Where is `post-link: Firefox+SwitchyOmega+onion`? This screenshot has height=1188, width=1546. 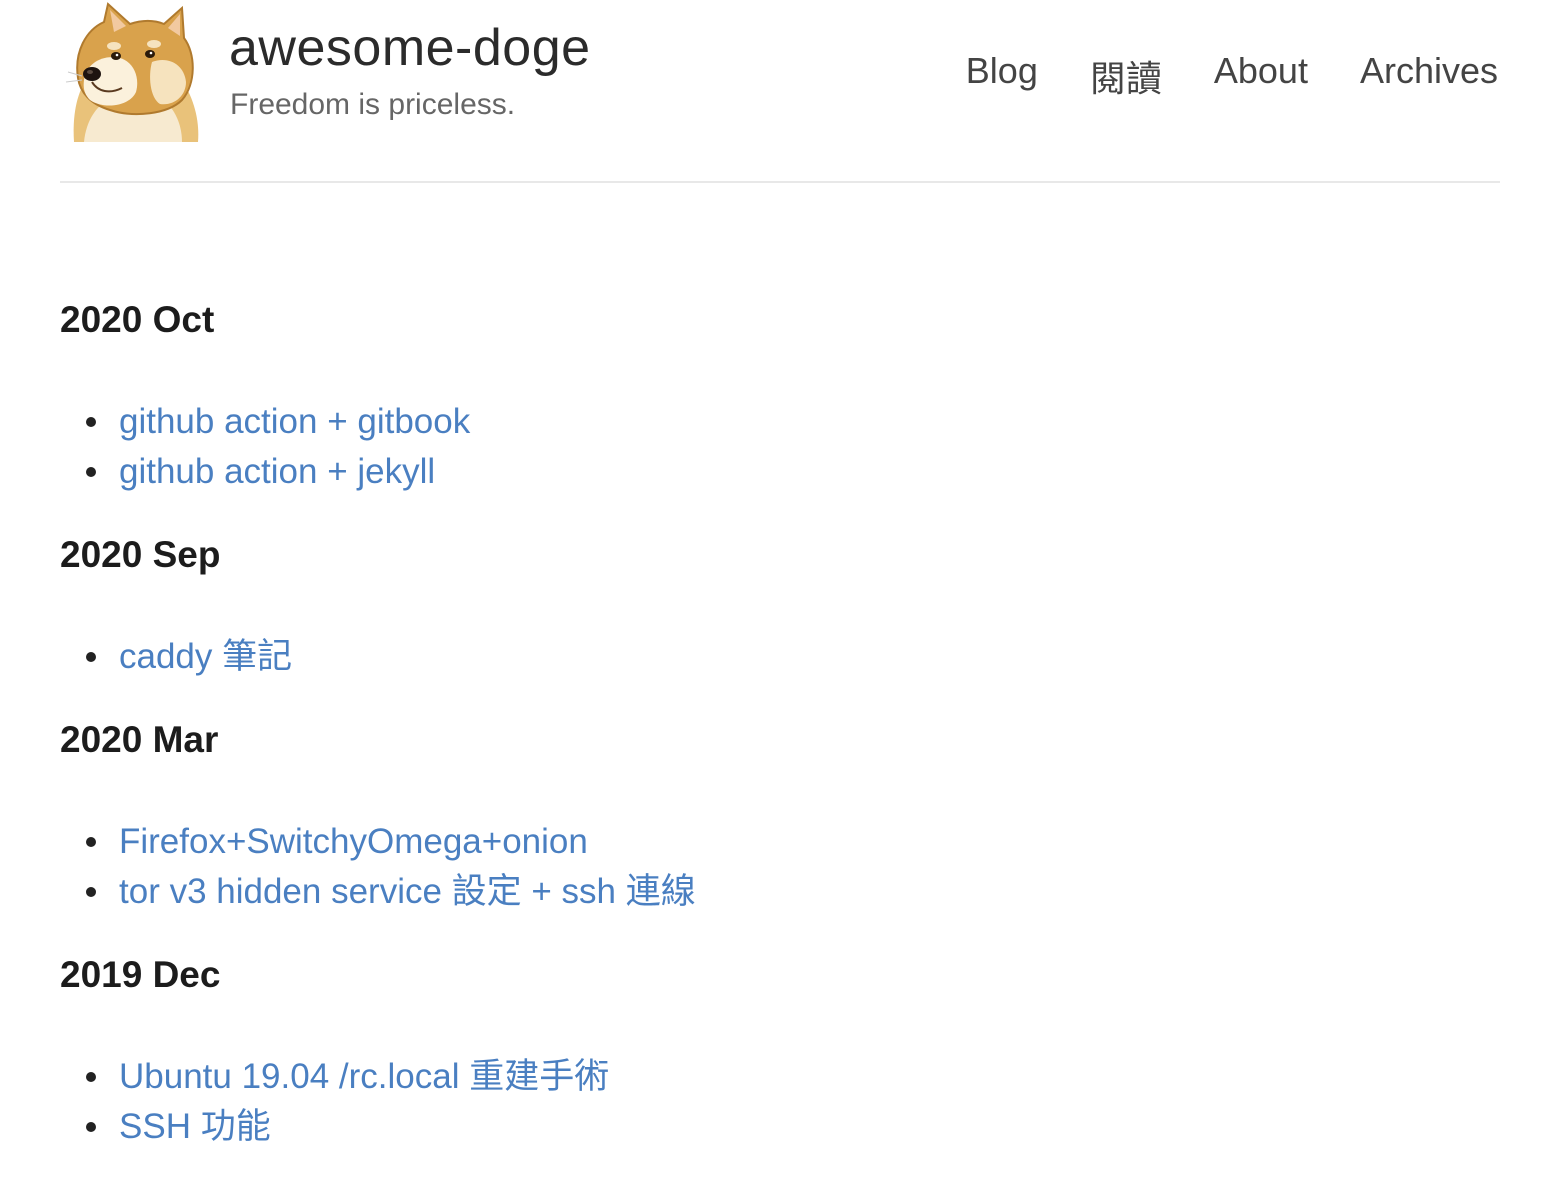
post-link: Firefox+SwitchyOmega+onion is located at coordinates (353, 841).